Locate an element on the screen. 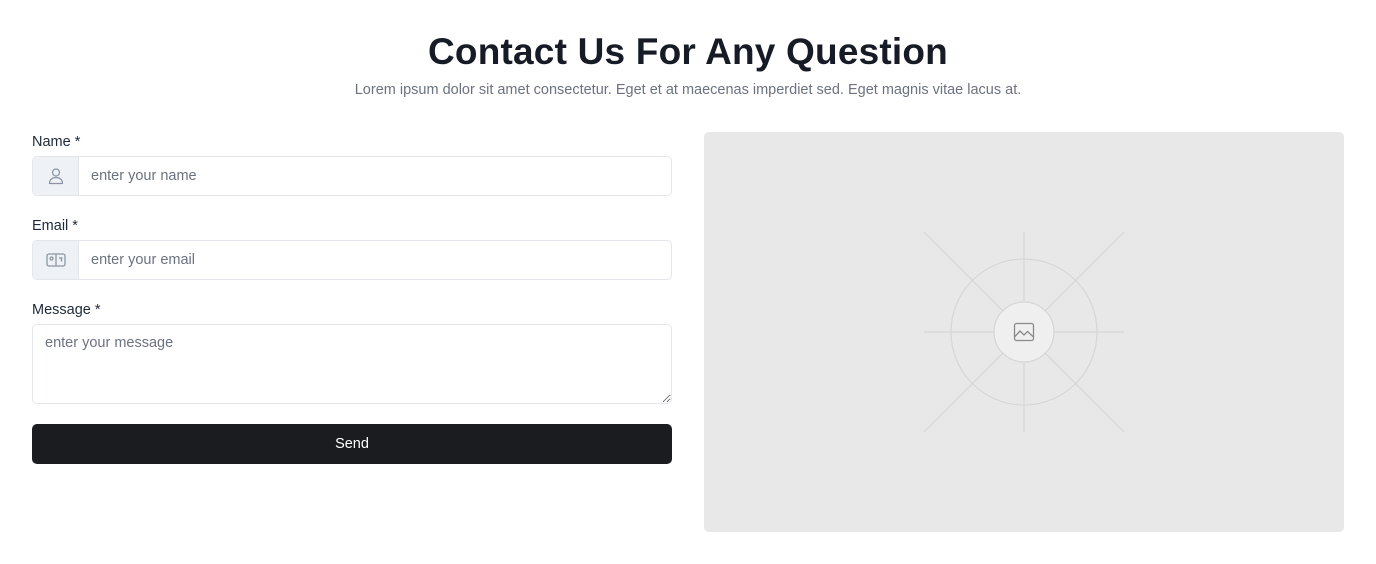 Image resolution: width=1376 pixels, height=564 pixels. name-label: Name * is located at coordinates (56, 142).